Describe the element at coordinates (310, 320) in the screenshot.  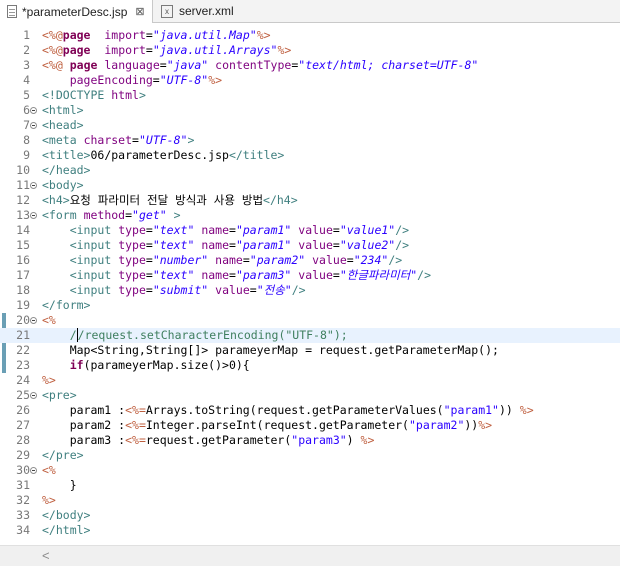
I see `code-line: 20 <%` at that location.